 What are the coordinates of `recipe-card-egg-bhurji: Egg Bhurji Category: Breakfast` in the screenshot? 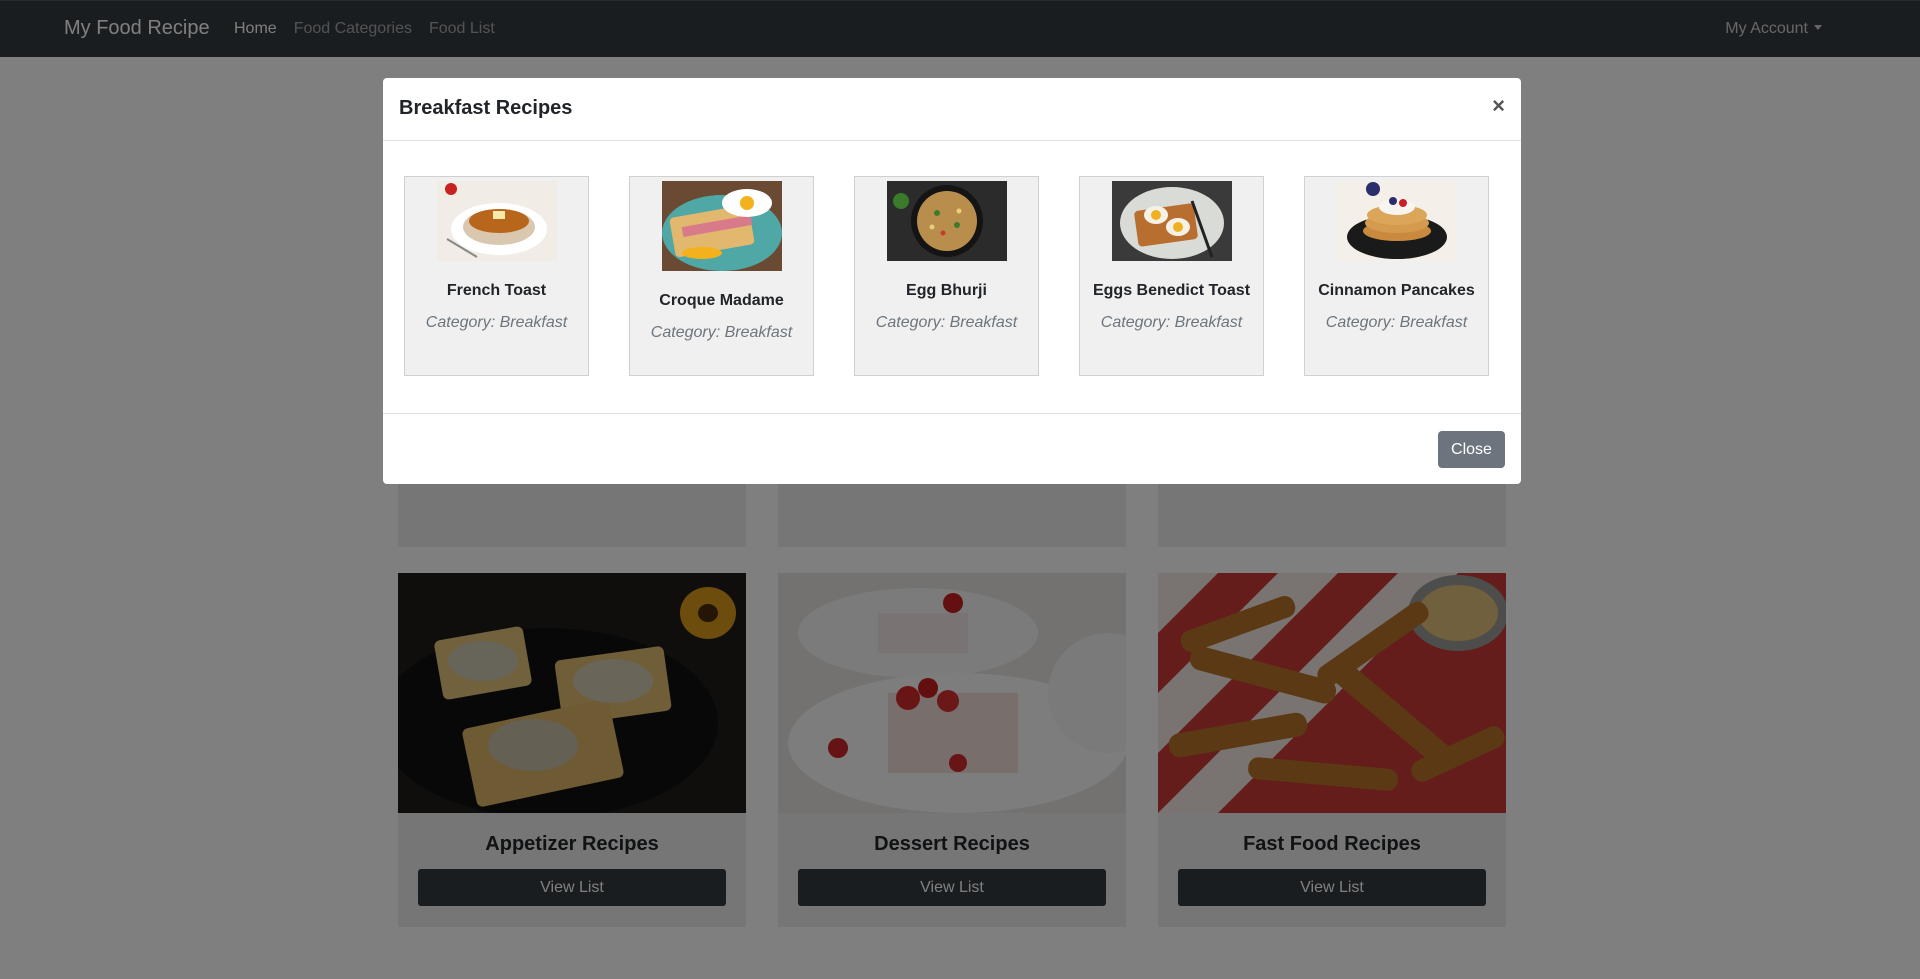 It's located at (946, 276).